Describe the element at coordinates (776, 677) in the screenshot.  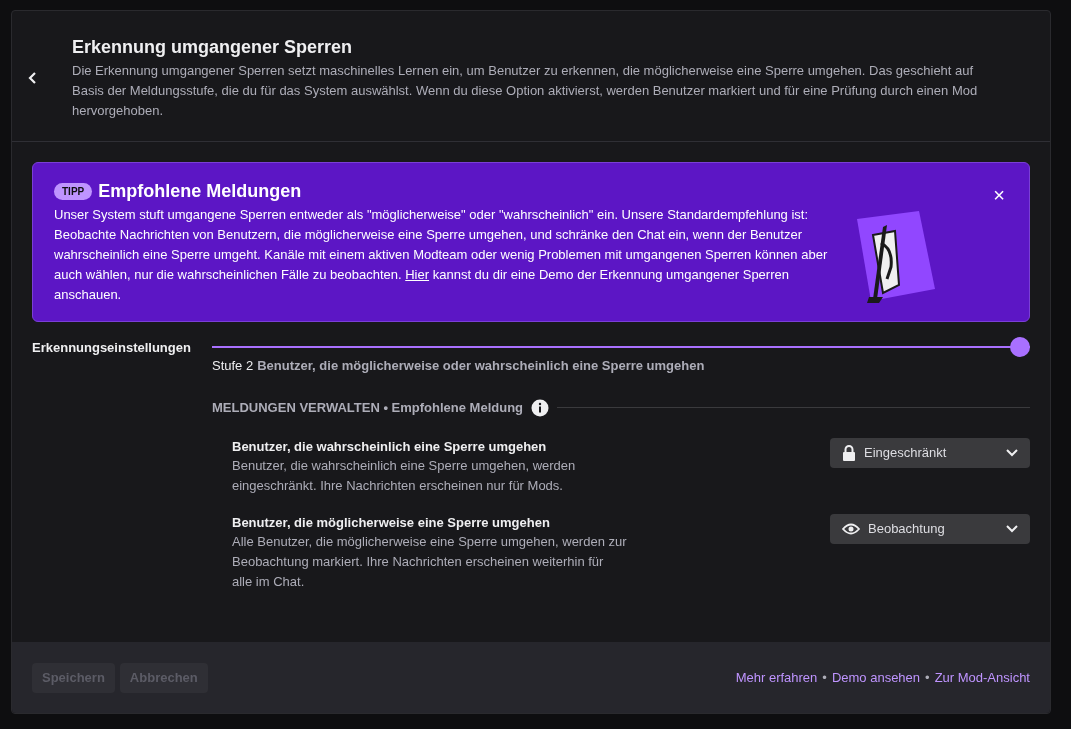
I see `footer-link: Mehr erfahren` at that location.